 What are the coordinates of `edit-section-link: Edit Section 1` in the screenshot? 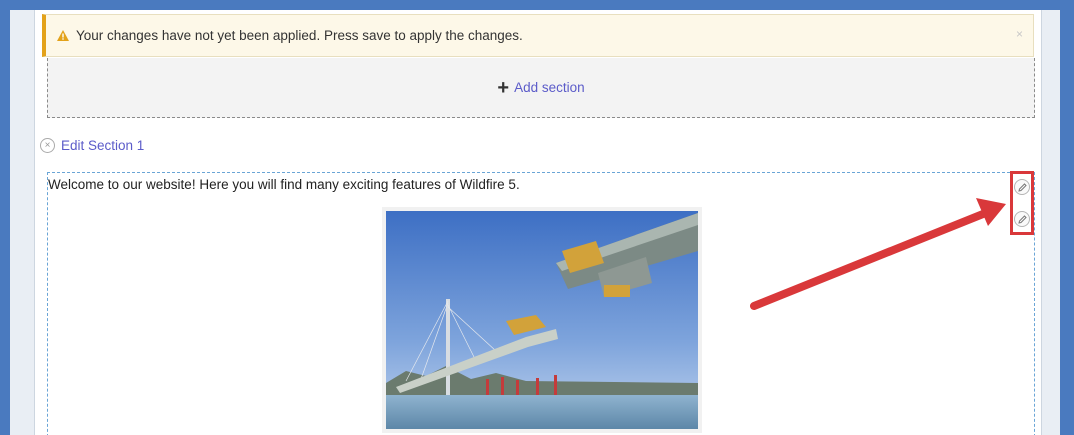 It's located at (102, 145).